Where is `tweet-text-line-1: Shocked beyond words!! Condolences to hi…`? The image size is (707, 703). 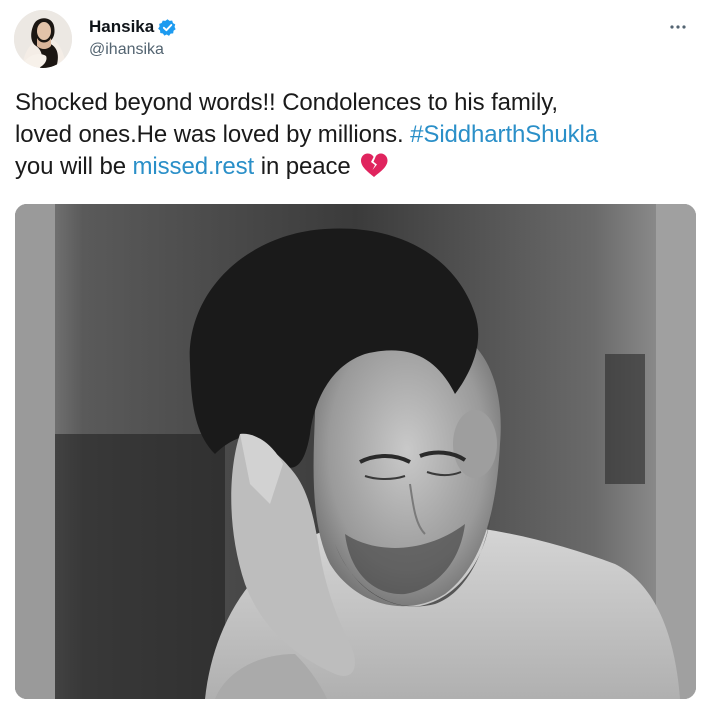 tweet-text-line-1: Shocked beyond words!! Condolences to hi… is located at coordinates (286, 102).